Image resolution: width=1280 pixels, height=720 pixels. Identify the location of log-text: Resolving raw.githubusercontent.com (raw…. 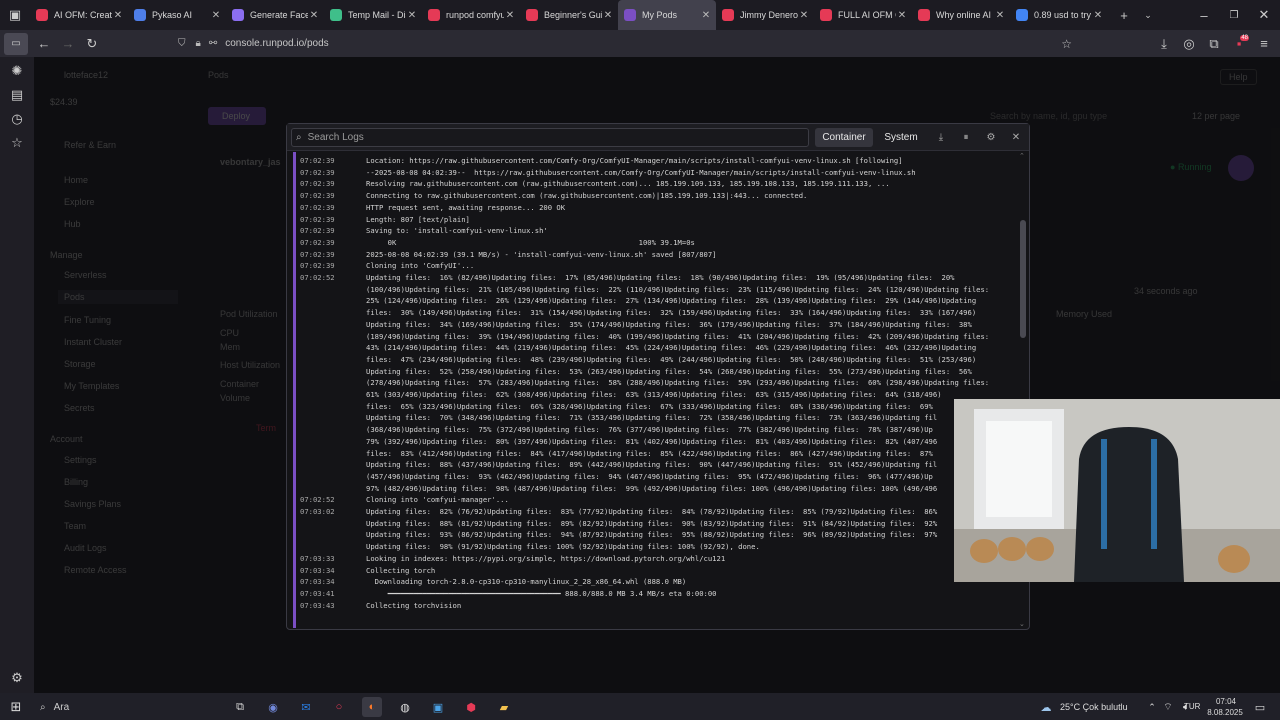
(628, 184).